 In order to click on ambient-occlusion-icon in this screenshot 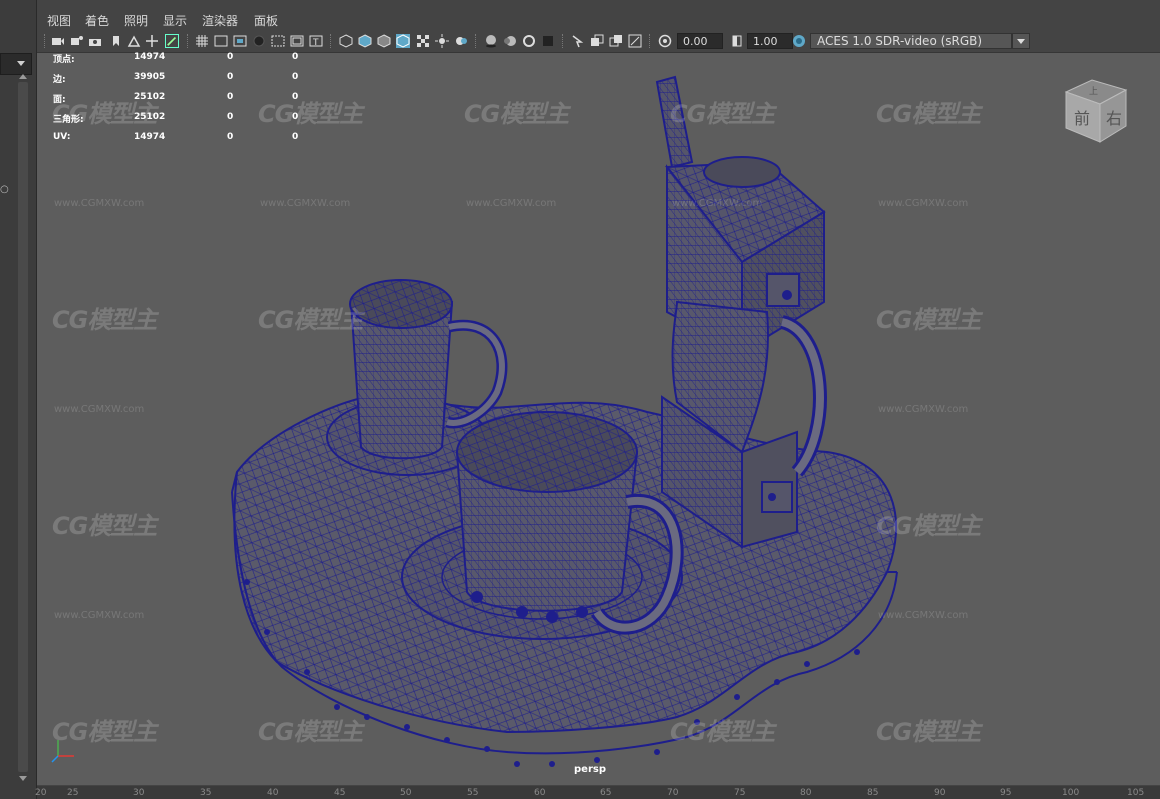, I will do `click(491, 41)`.